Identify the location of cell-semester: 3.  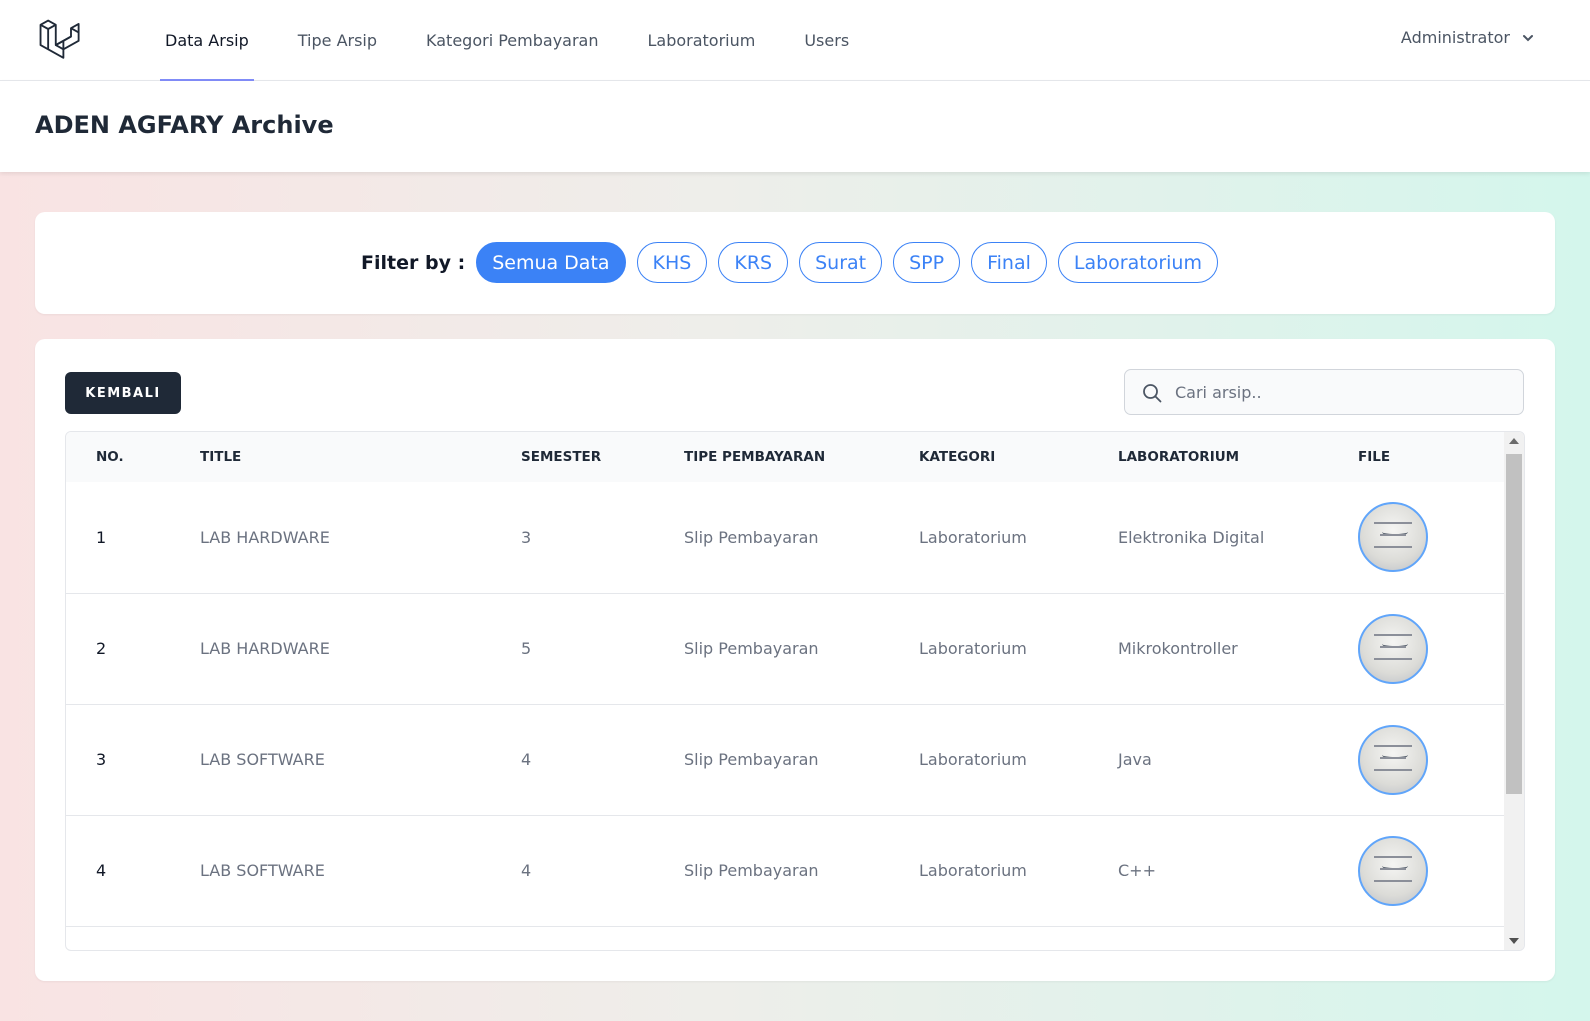
(572, 538).